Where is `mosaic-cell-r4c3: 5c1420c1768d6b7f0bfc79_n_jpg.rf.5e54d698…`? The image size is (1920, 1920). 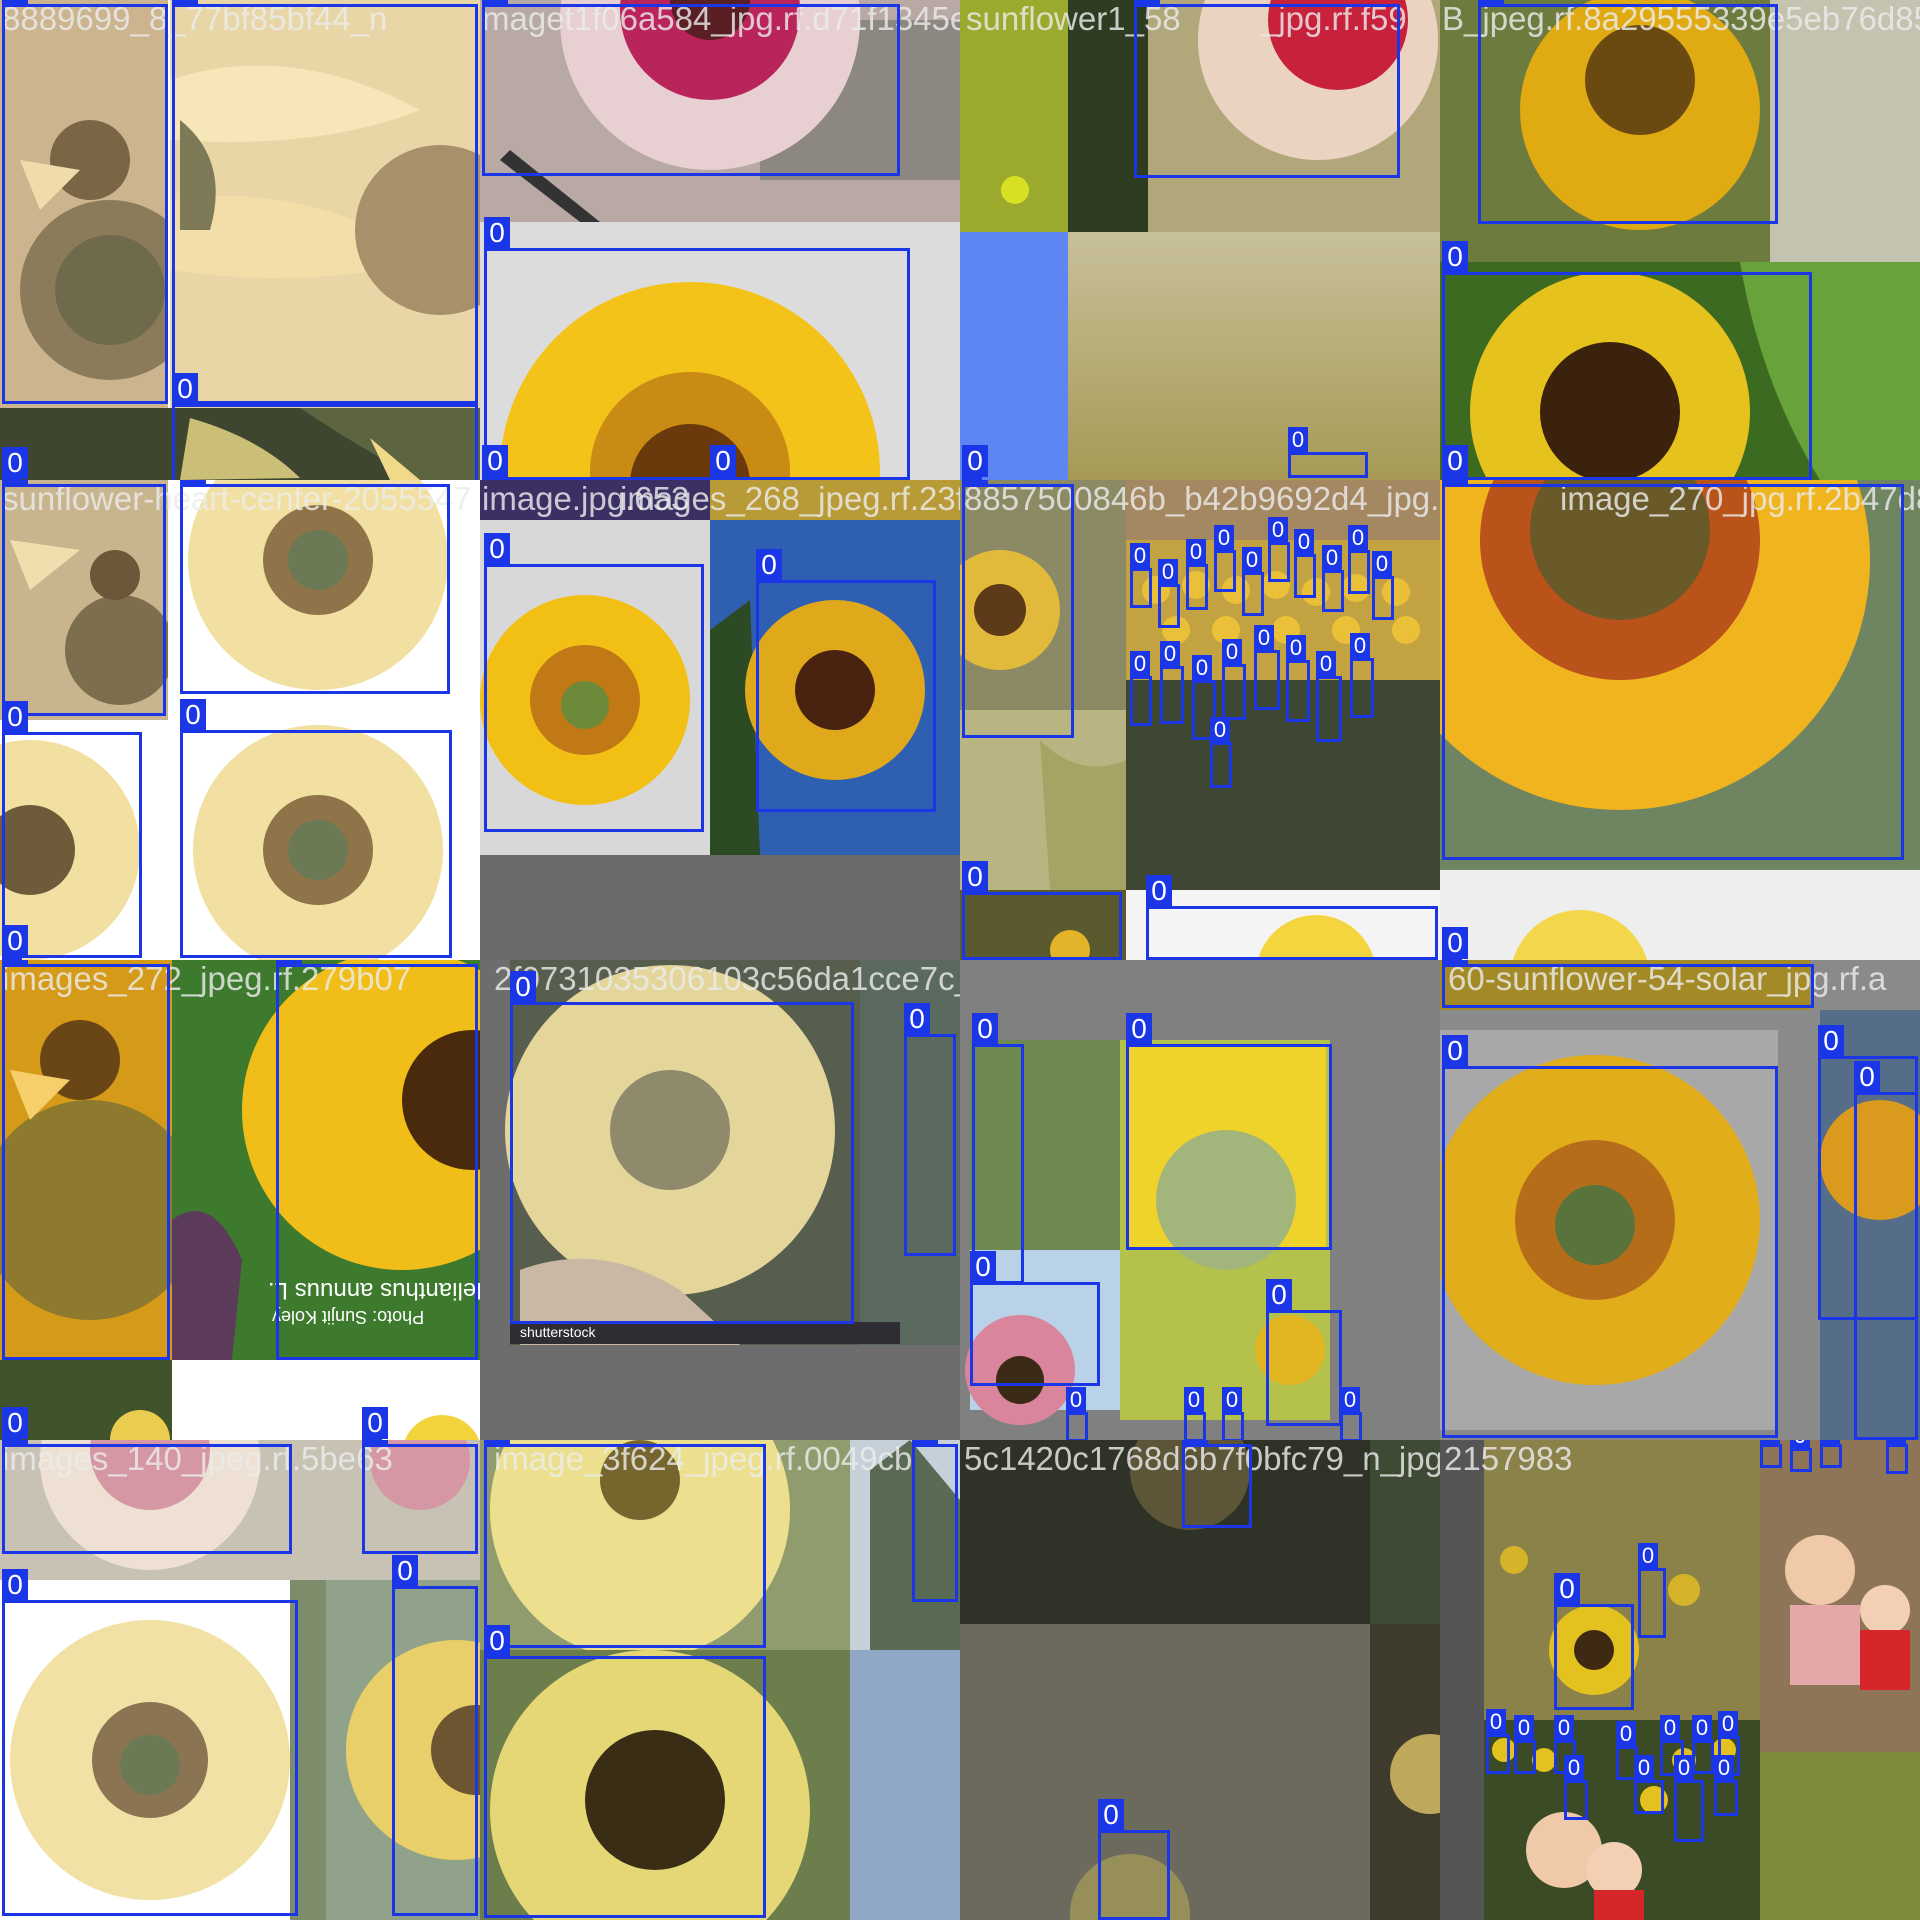
mosaic-cell-r4c3: 5c1420c1768d6b7f0bfc79_n_jpg.rf.5e54d698… is located at coordinates (1200, 1680).